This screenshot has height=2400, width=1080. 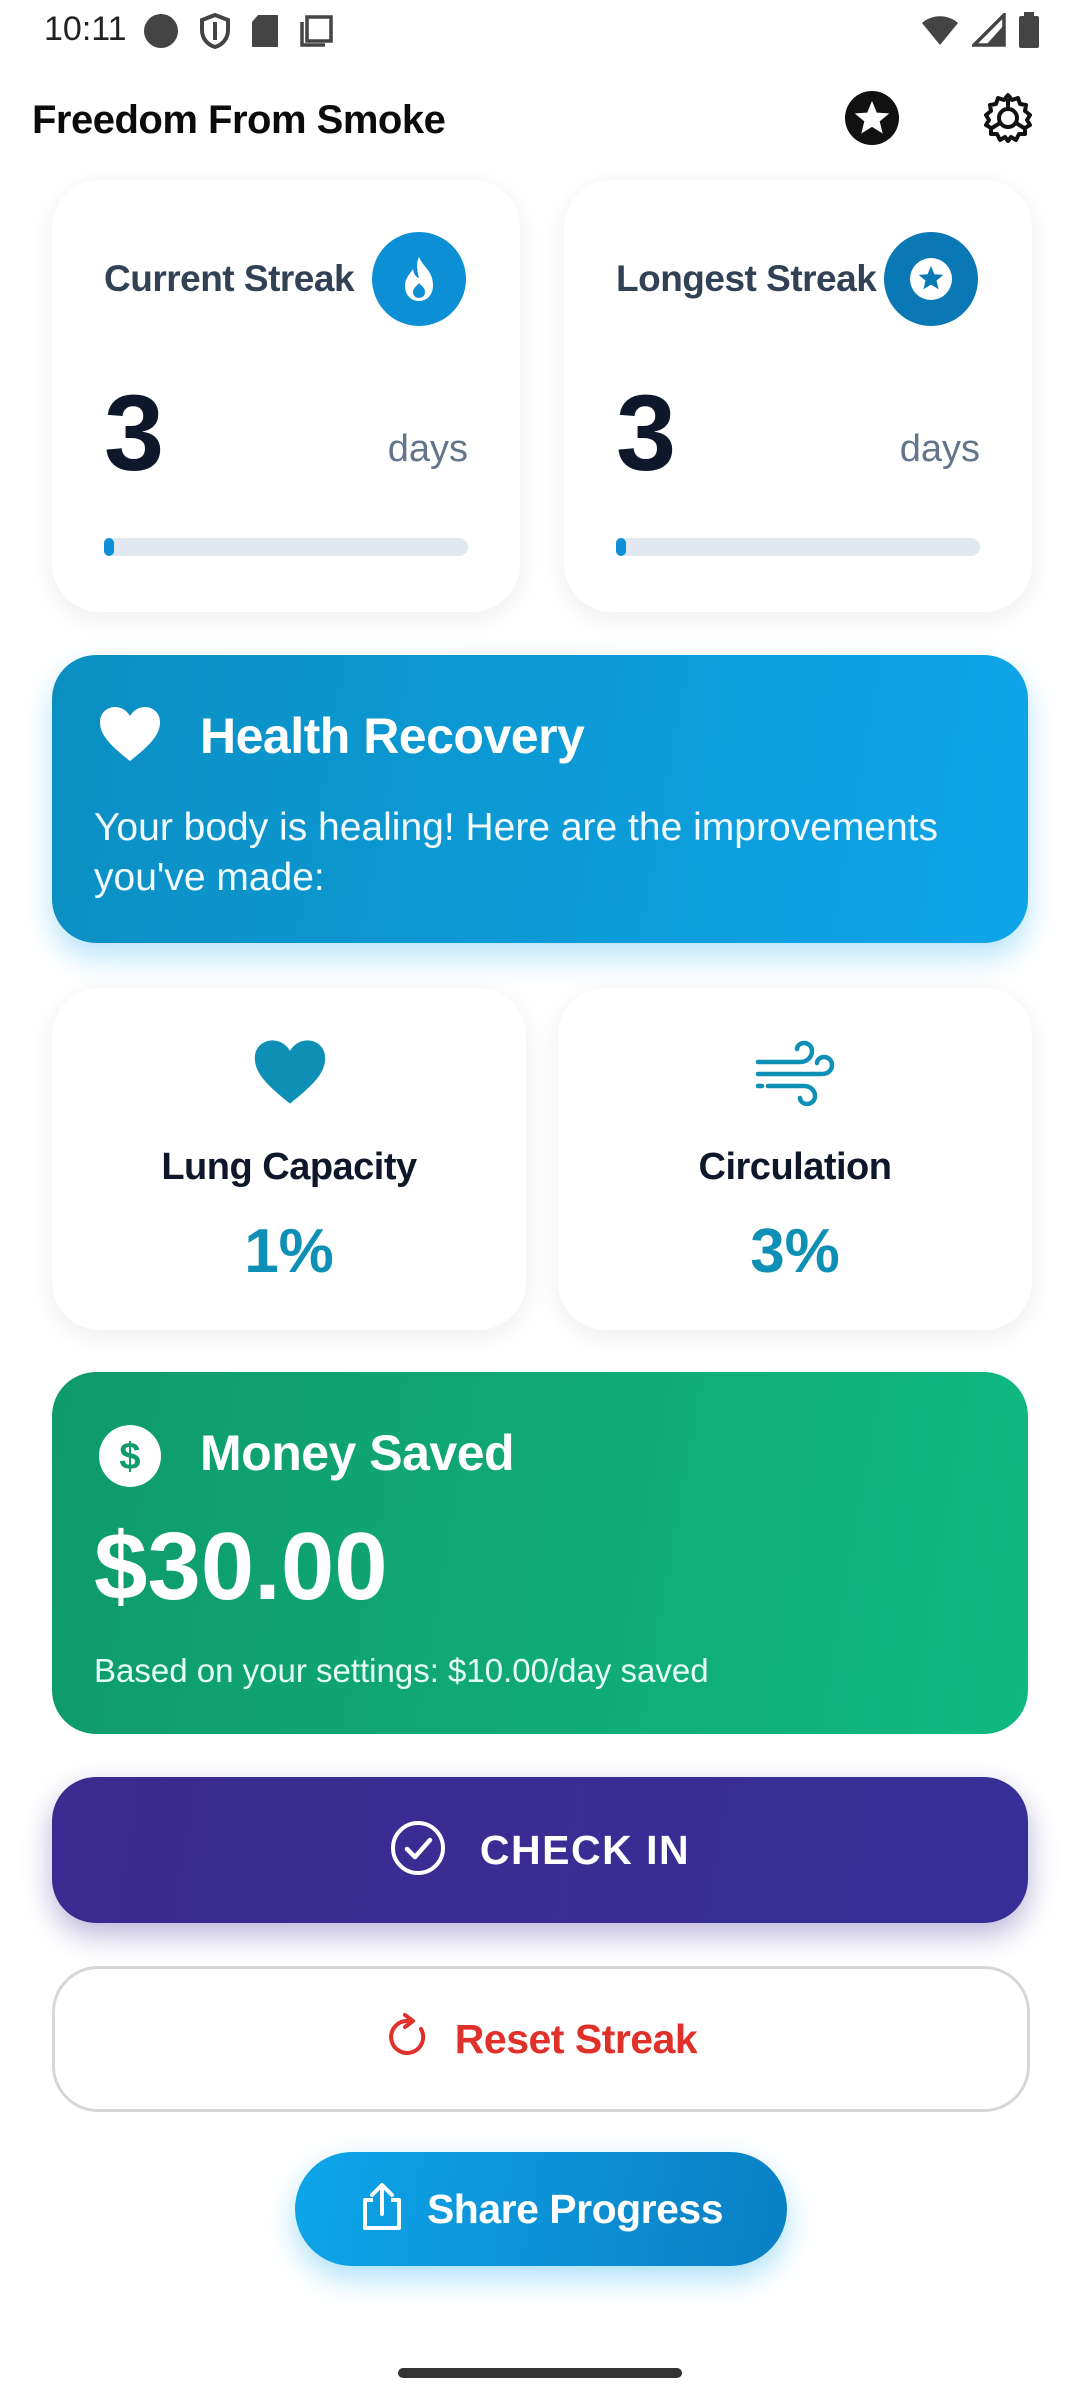 What do you see at coordinates (646, 432) in the screenshot?
I see `longest-streak-value: 3` at bounding box center [646, 432].